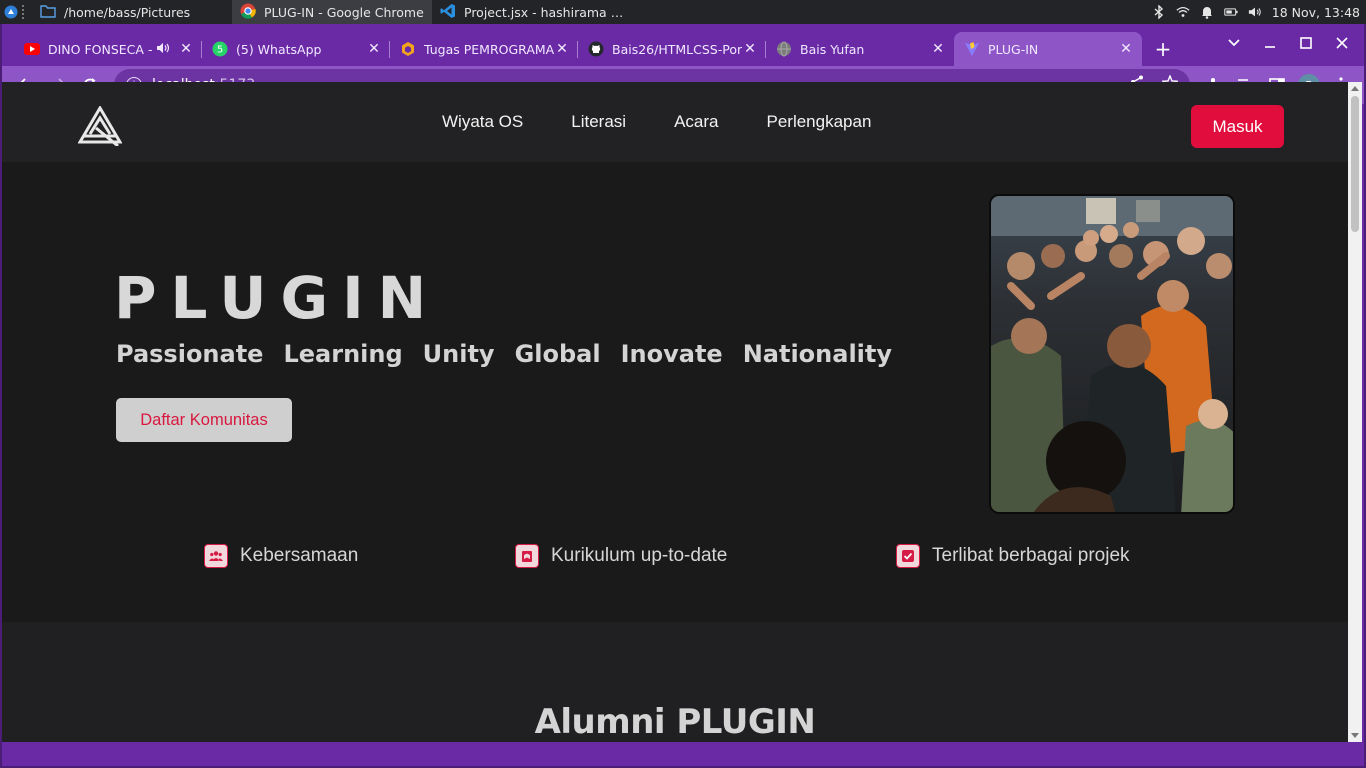 This screenshot has height=768, width=1366. Describe the element at coordinates (25, 12) in the screenshot. I see `taskbar-grip` at that location.